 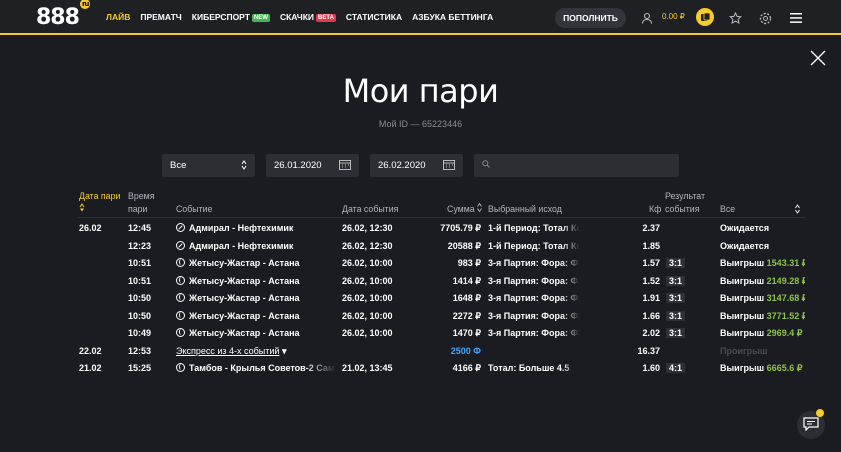 I want to click on header-sum: Сумма, so click(x=464, y=209).